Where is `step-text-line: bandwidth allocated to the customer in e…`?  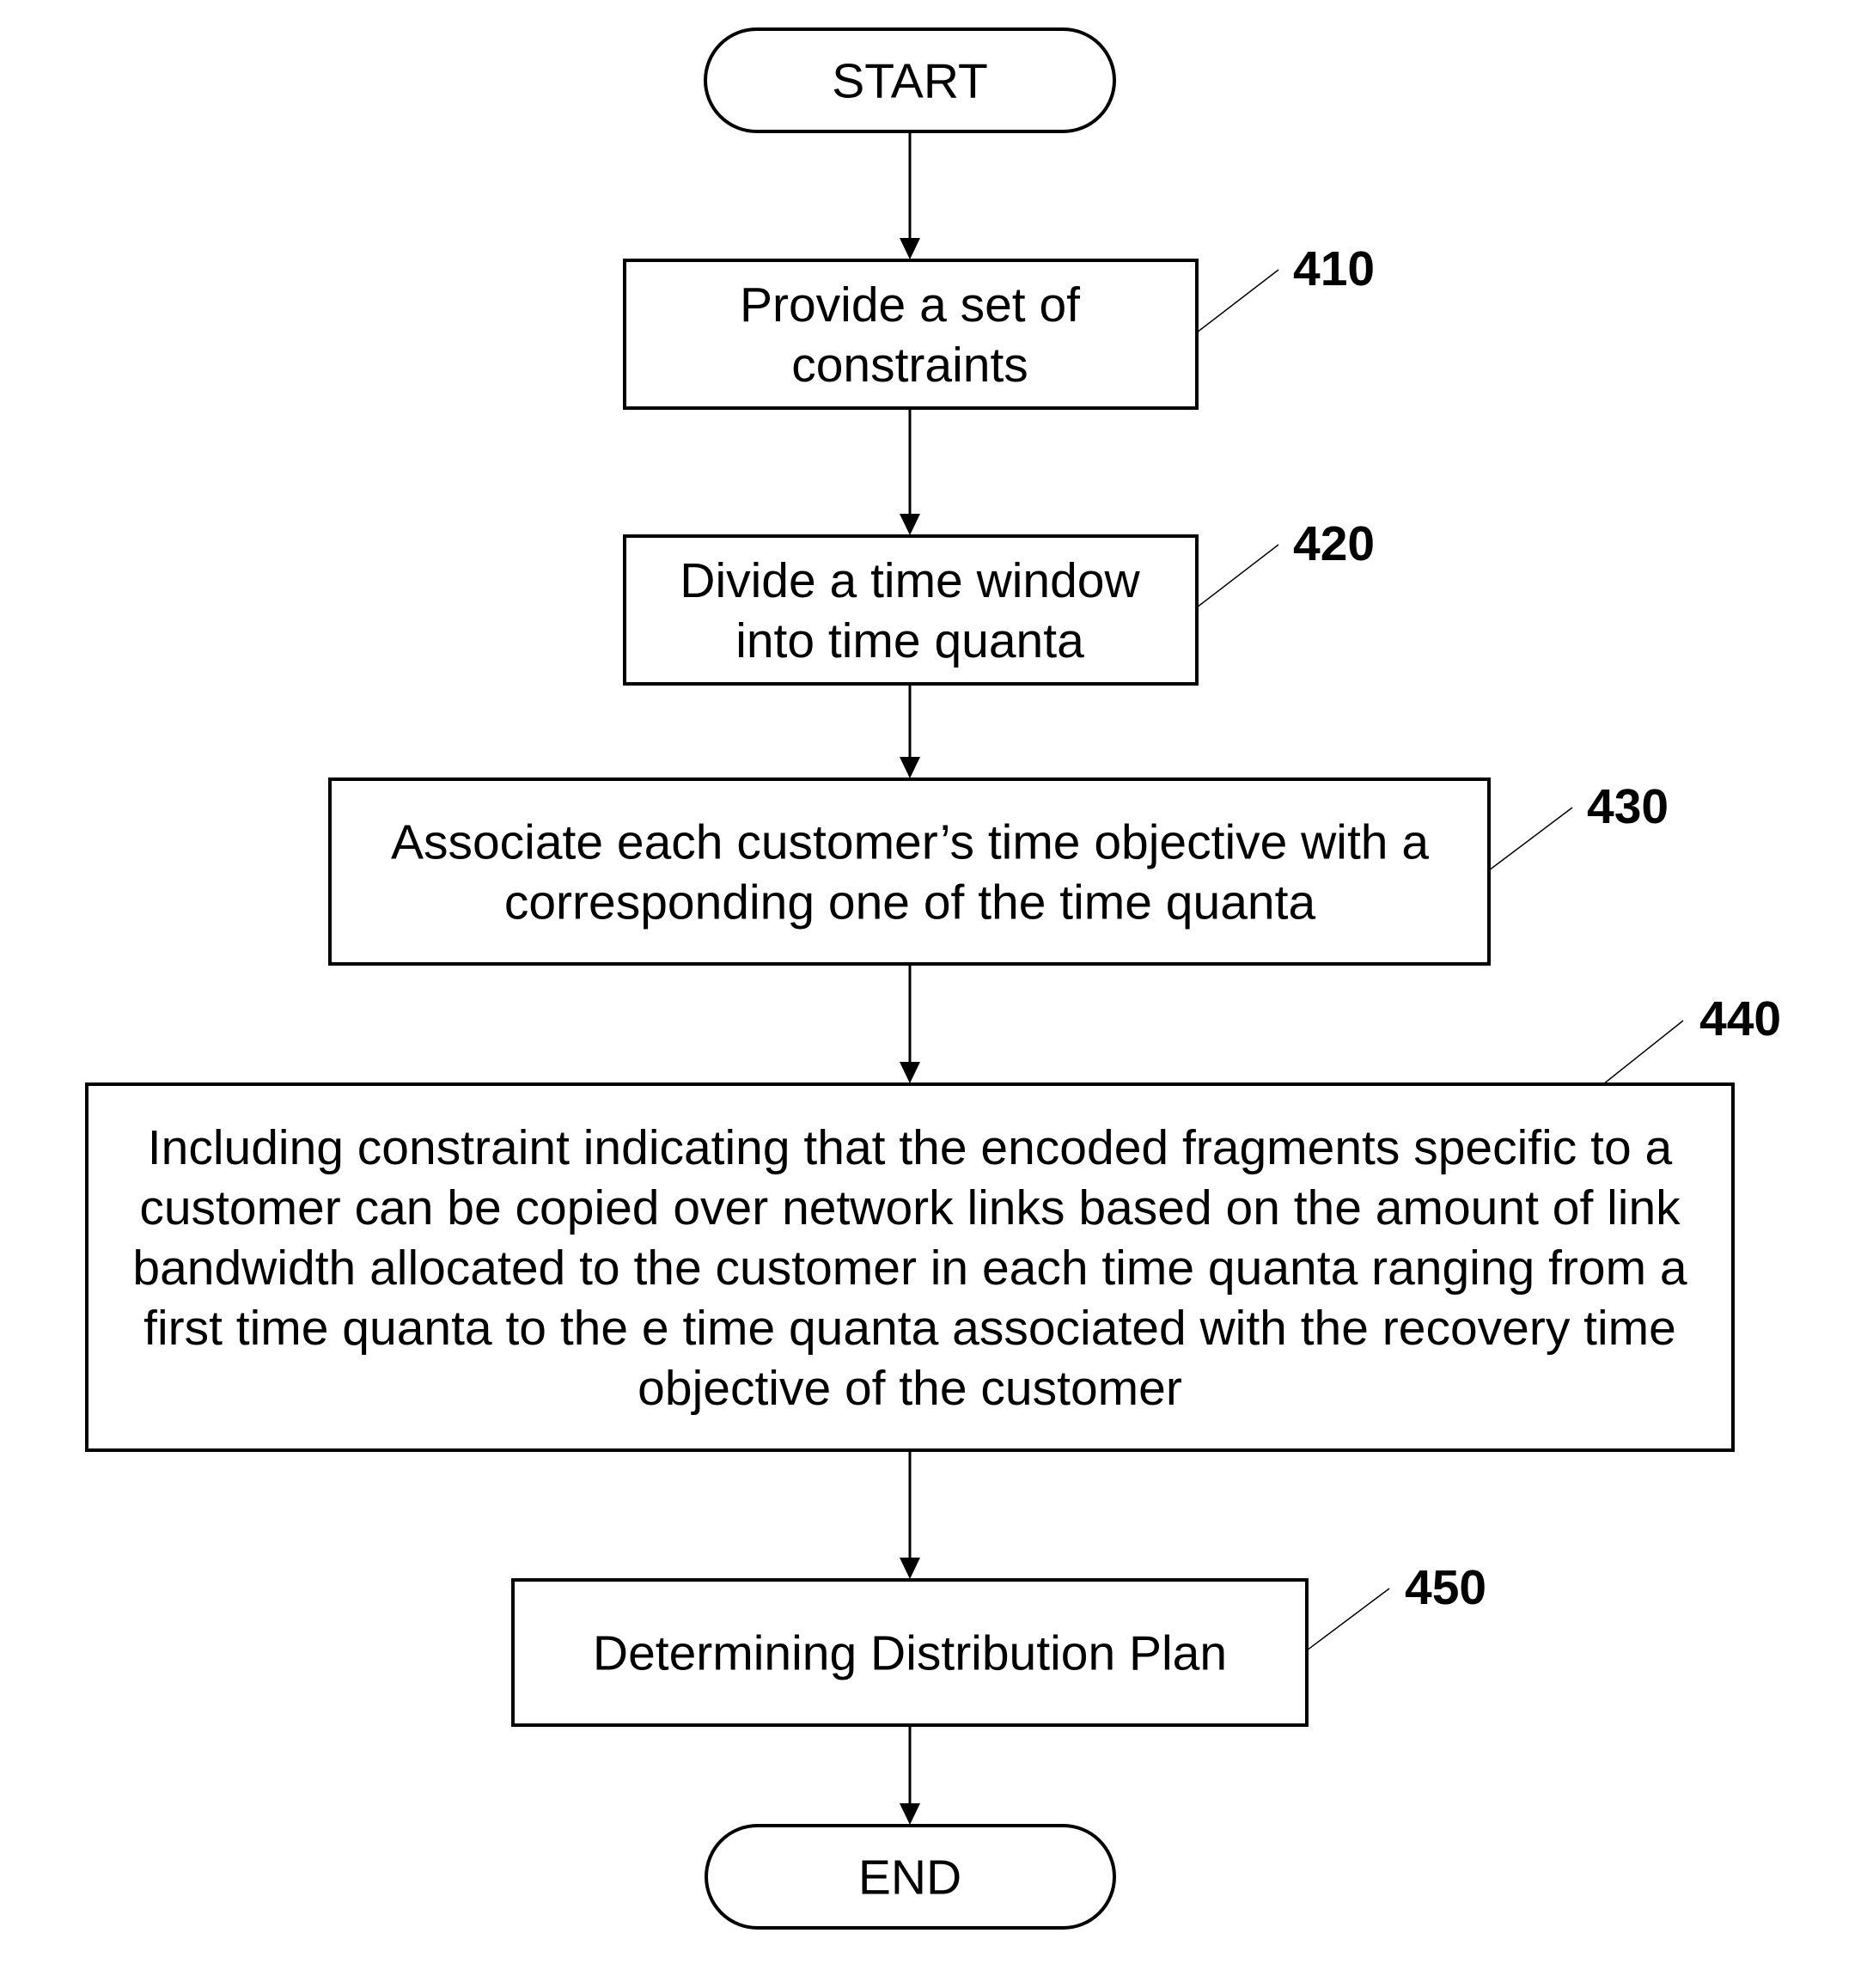
step-text-line: bandwidth allocated to the customer in e… is located at coordinates (909, 1268).